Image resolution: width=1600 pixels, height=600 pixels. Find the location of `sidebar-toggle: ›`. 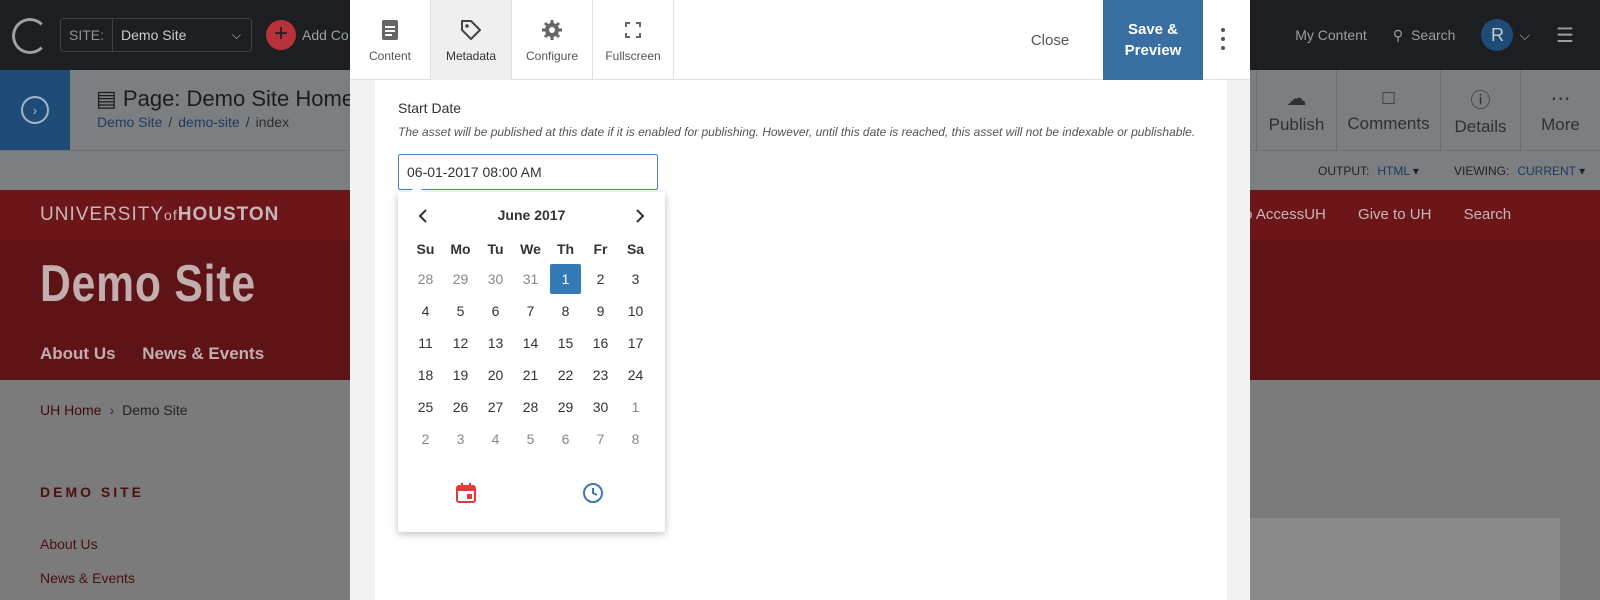

sidebar-toggle: › is located at coordinates (35, 110).